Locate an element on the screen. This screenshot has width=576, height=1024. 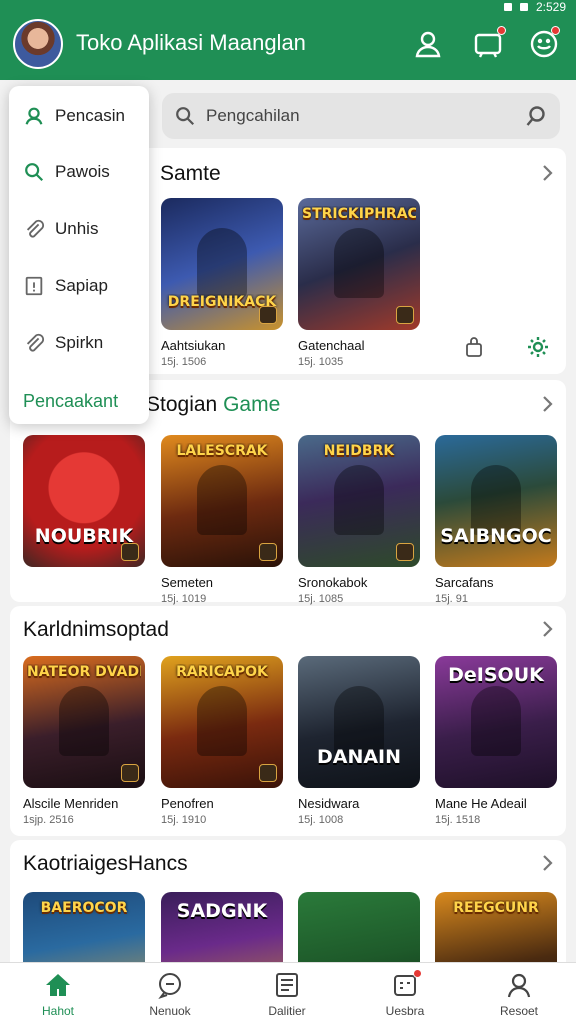
game-thumbnail: SAIBNGOC is located at coordinates (496, 501).